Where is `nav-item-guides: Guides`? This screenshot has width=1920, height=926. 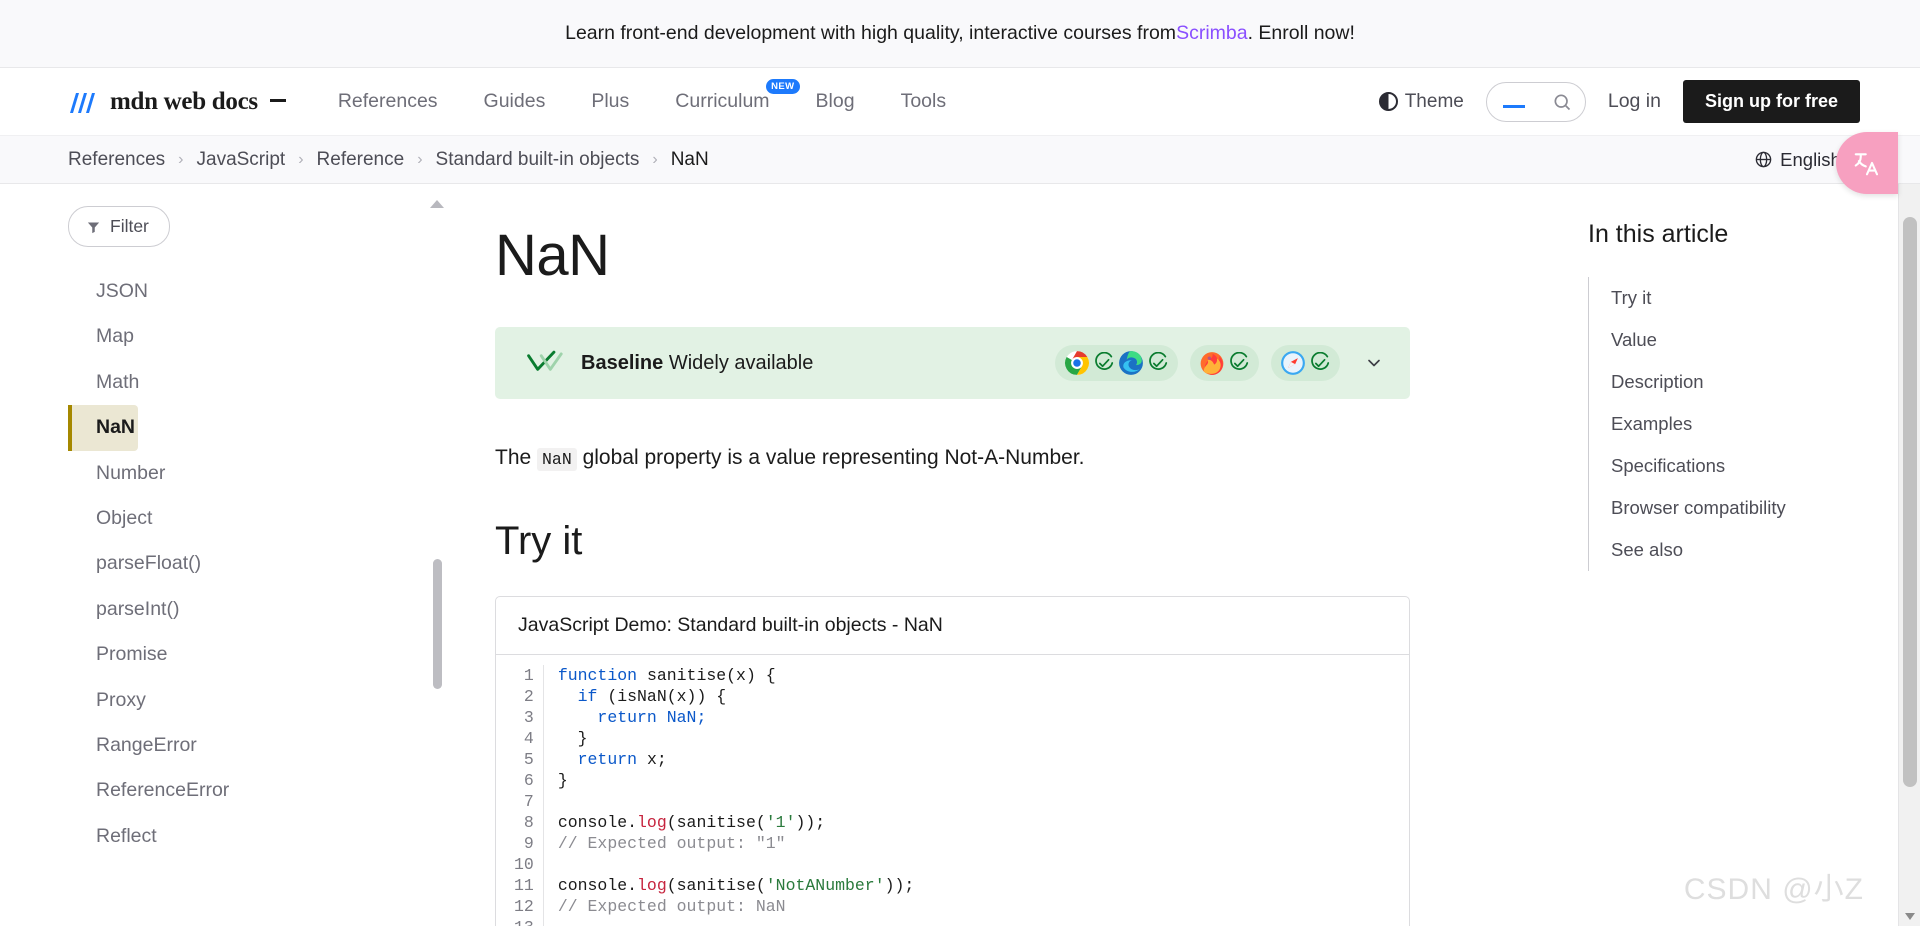 nav-item-guides: Guides is located at coordinates (515, 101).